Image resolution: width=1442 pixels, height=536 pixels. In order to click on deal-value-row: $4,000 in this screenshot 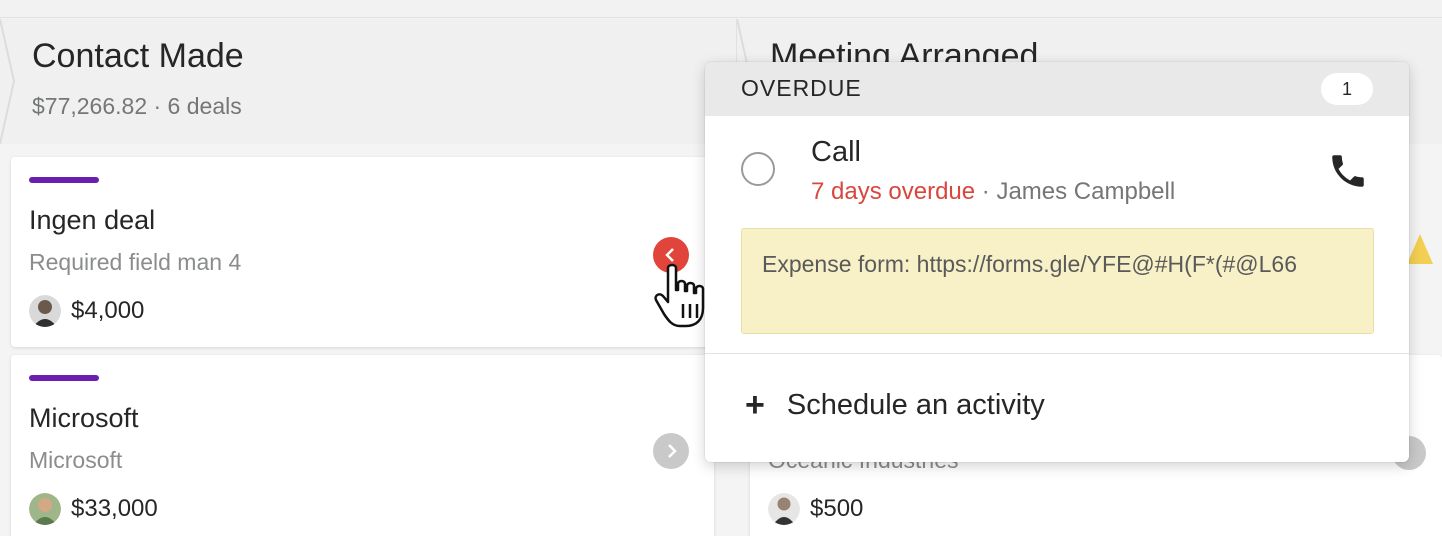, I will do `click(86, 311)`.